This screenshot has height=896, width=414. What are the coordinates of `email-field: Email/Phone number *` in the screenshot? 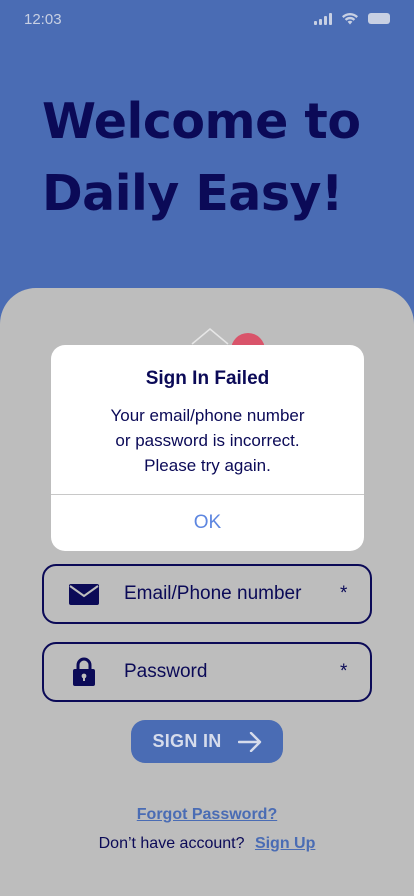 It's located at (207, 594).